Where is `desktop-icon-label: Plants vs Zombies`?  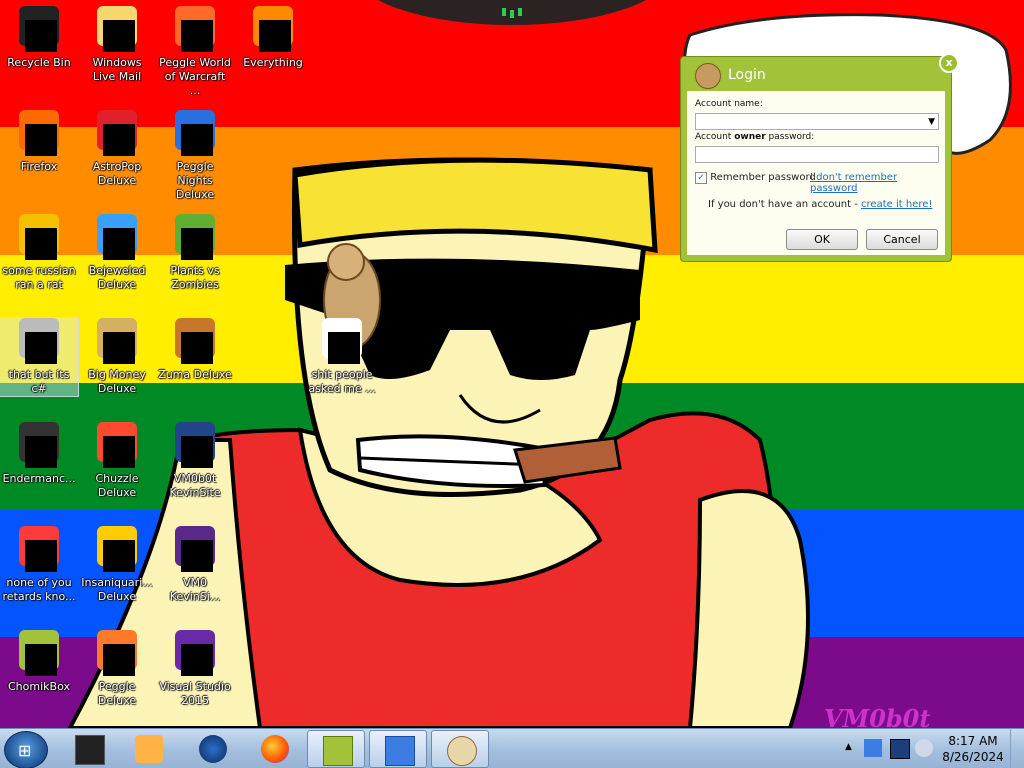 desktop-icon-label: Plants vs Zombies is located at coordinates (195, 277).